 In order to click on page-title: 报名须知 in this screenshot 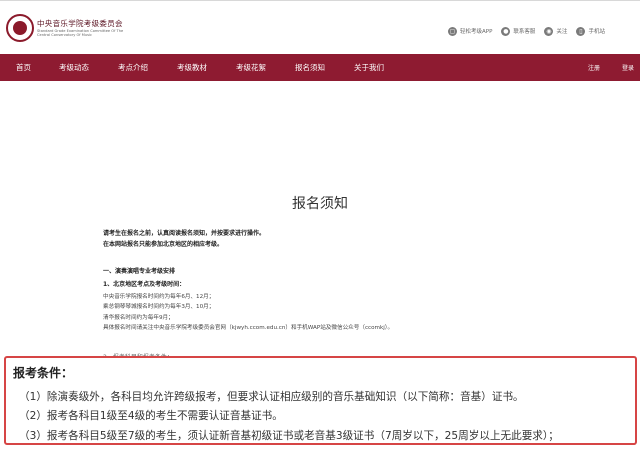, I will do `click(320, 204)`.